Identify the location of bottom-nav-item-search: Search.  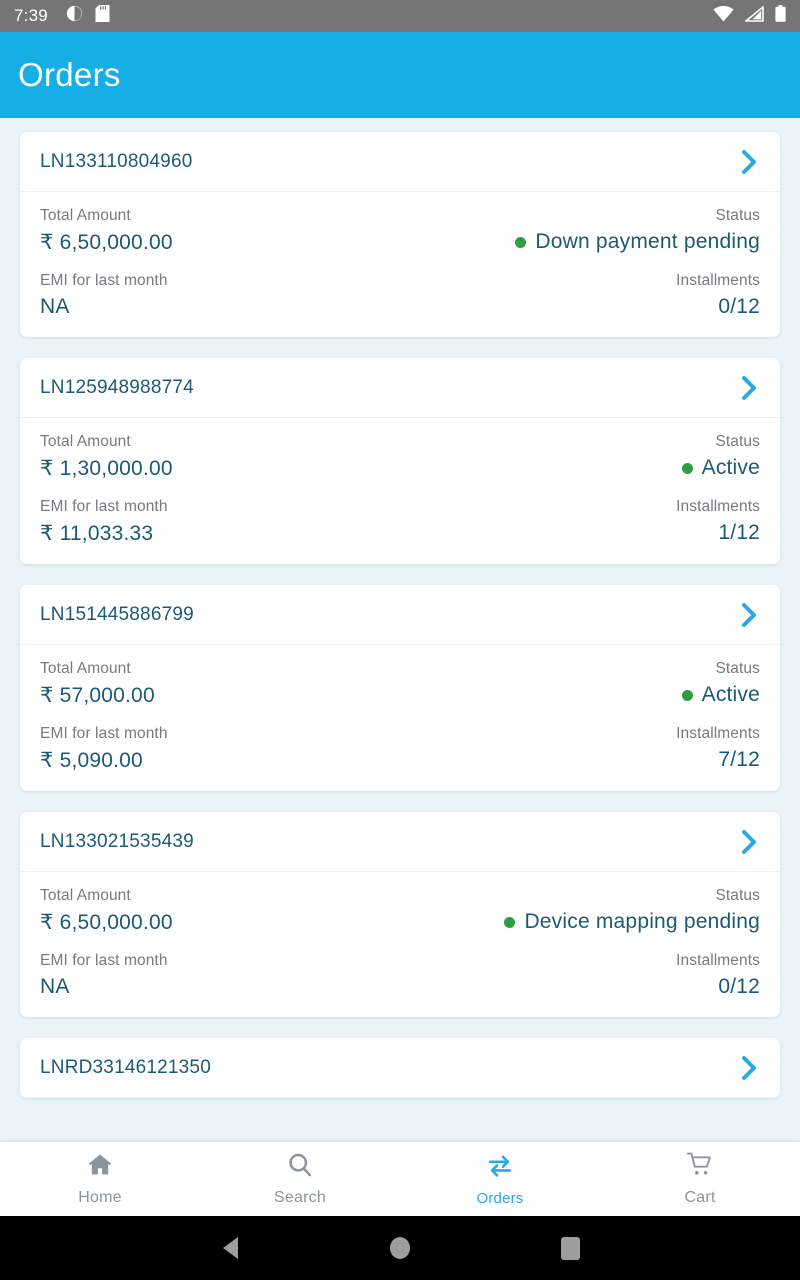
(300, 1179).